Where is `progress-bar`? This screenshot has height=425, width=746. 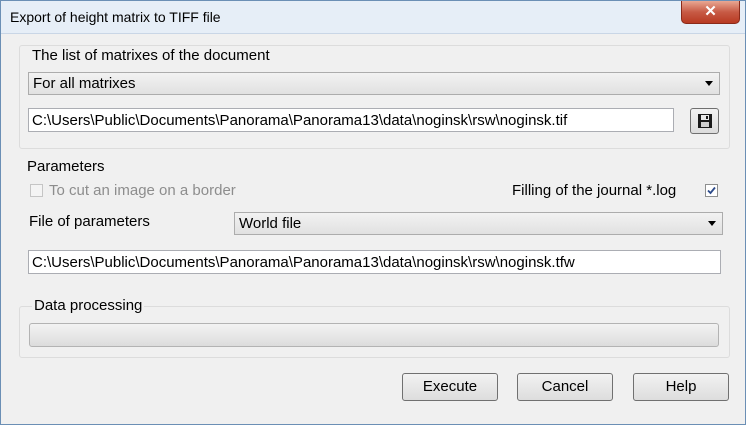
progress-bar is located at coordinates (374, 335).